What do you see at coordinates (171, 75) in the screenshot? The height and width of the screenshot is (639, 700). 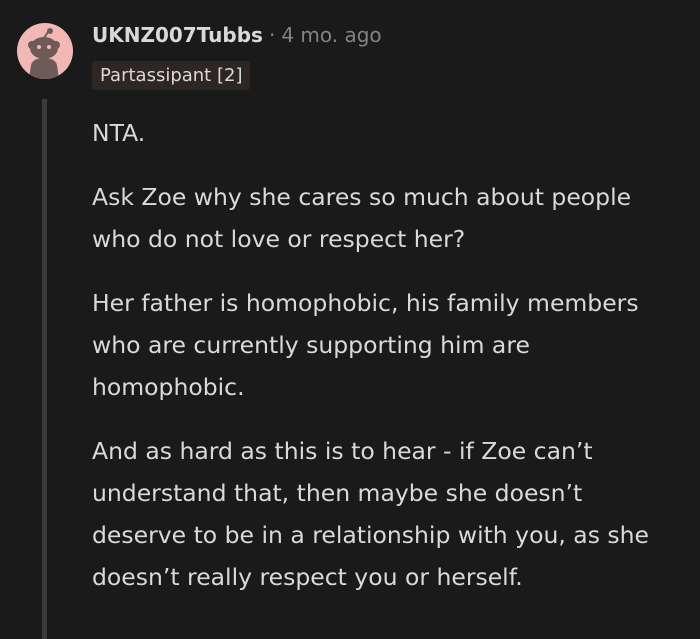 I see `user-flair: Partassipant [2]` at bounding box center [171, 75].